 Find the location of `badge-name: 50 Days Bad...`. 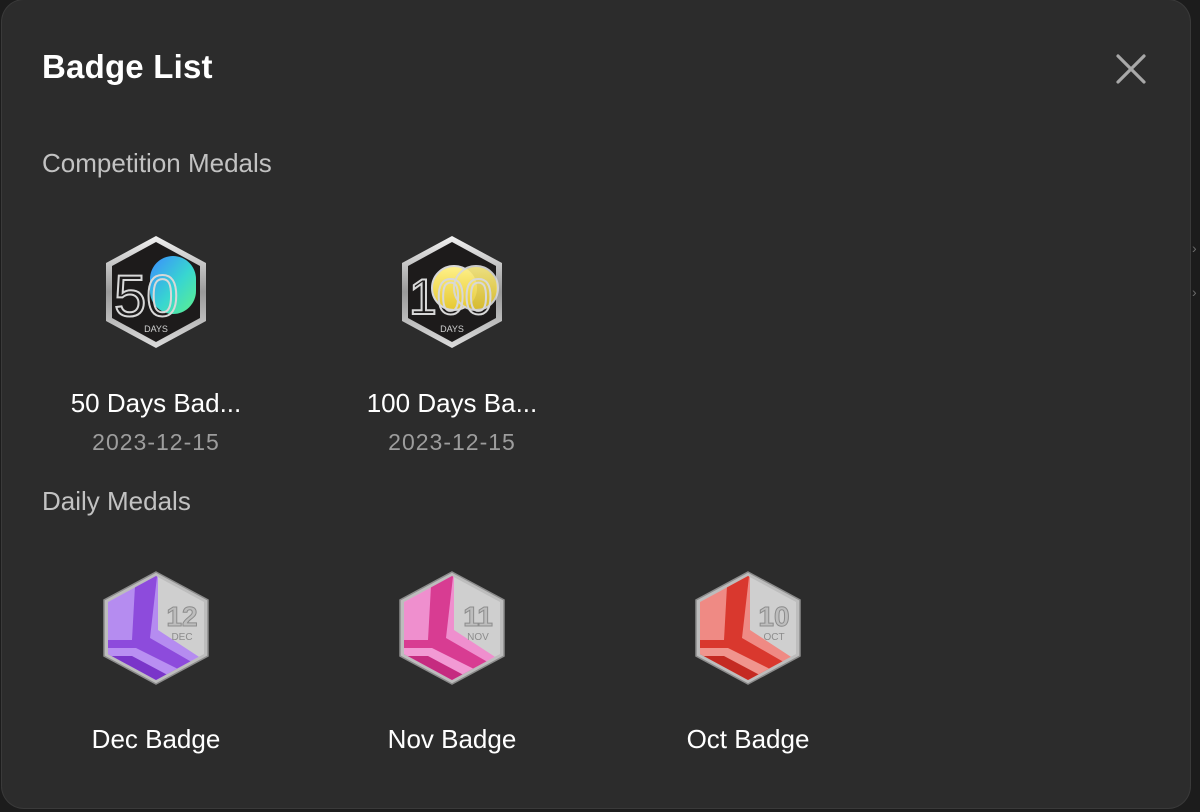

badge-name: 50 Days Bad... is located at coordinates (156, 403).